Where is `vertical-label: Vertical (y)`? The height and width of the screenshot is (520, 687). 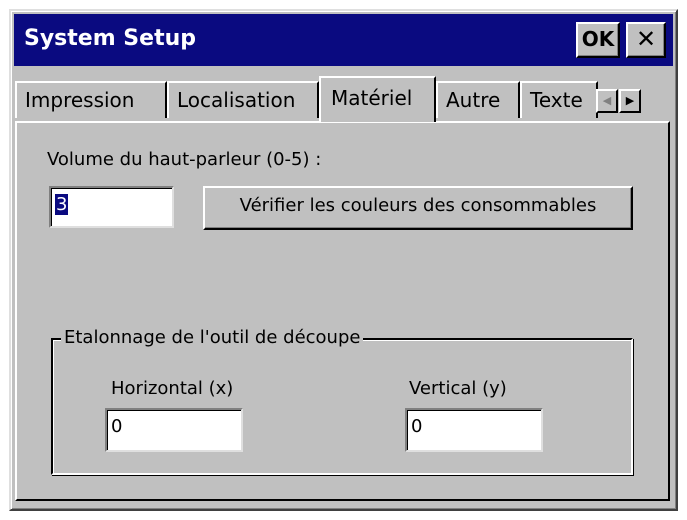 vertical-label: Vertical (y) is located at coordinates (458, 388).